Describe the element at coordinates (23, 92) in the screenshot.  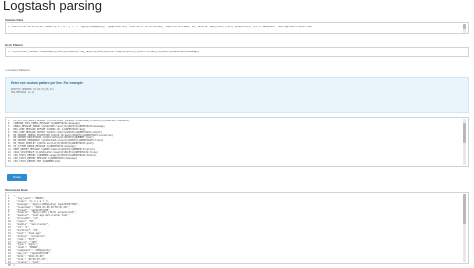
I see `example-line: MSG_MESSAGE [a-z]` at that location.